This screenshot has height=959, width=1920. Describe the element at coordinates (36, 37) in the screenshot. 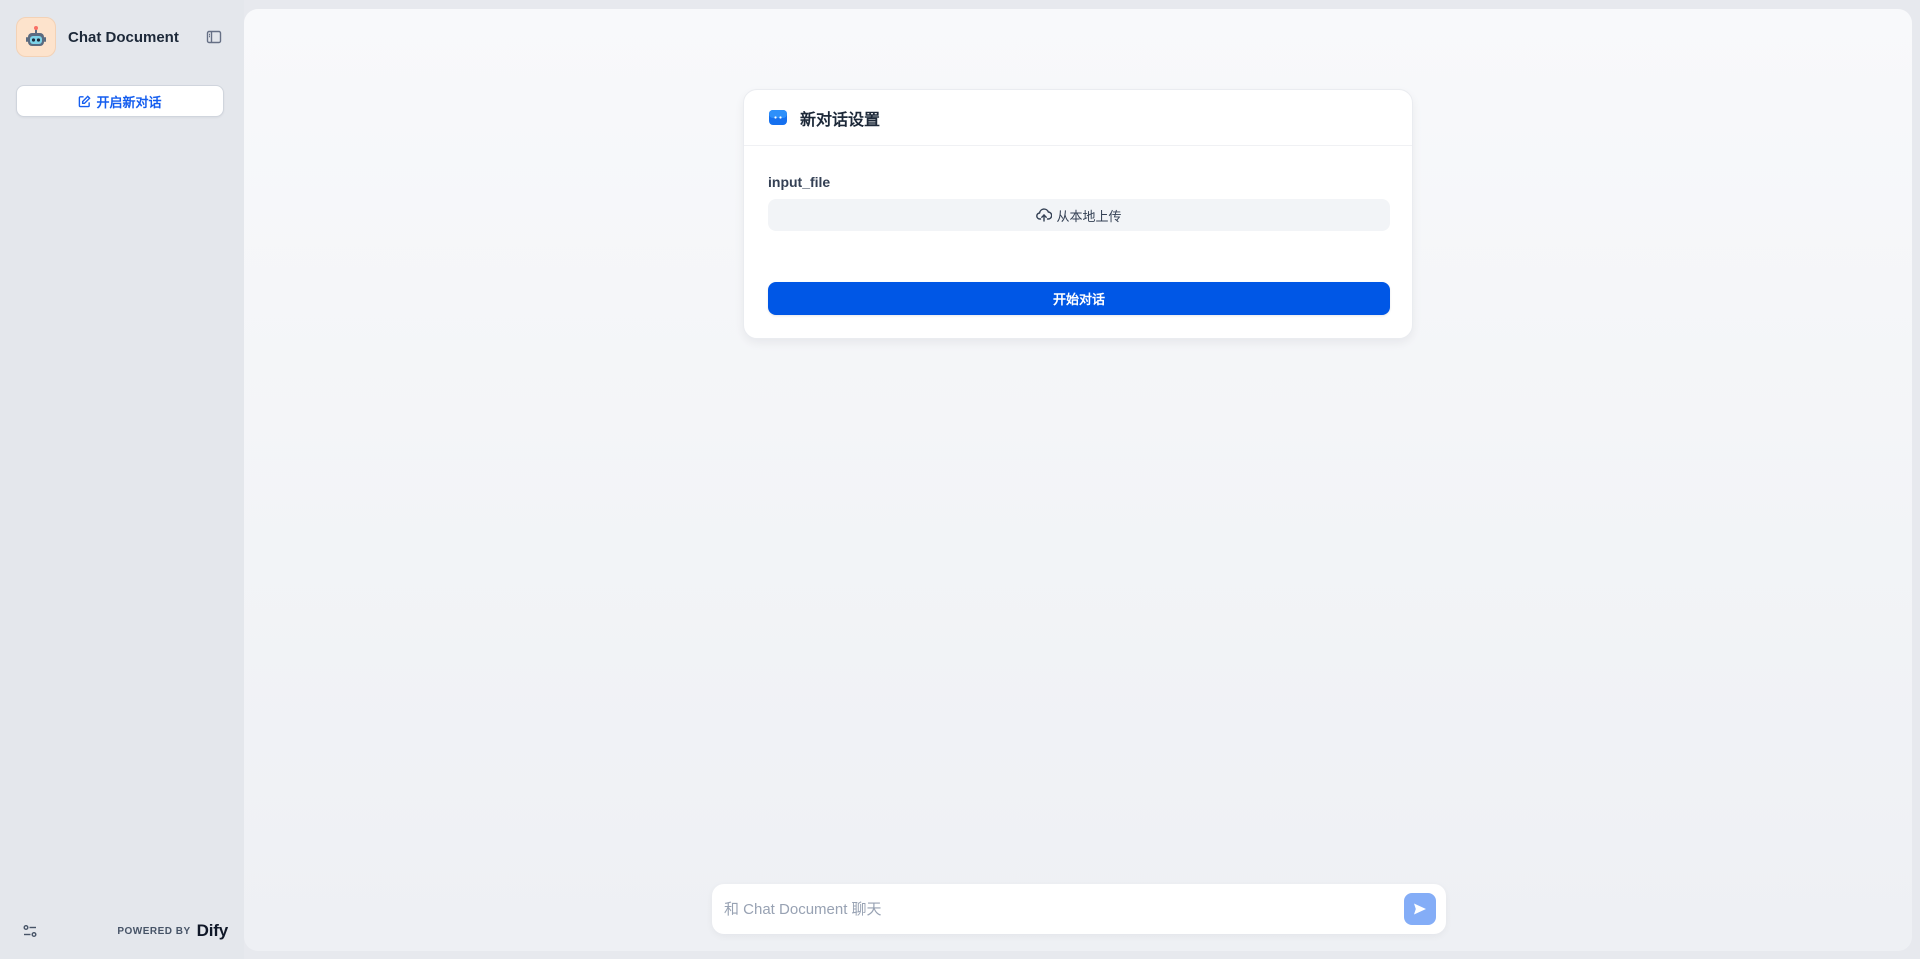

I see `robot-icon` at that location.